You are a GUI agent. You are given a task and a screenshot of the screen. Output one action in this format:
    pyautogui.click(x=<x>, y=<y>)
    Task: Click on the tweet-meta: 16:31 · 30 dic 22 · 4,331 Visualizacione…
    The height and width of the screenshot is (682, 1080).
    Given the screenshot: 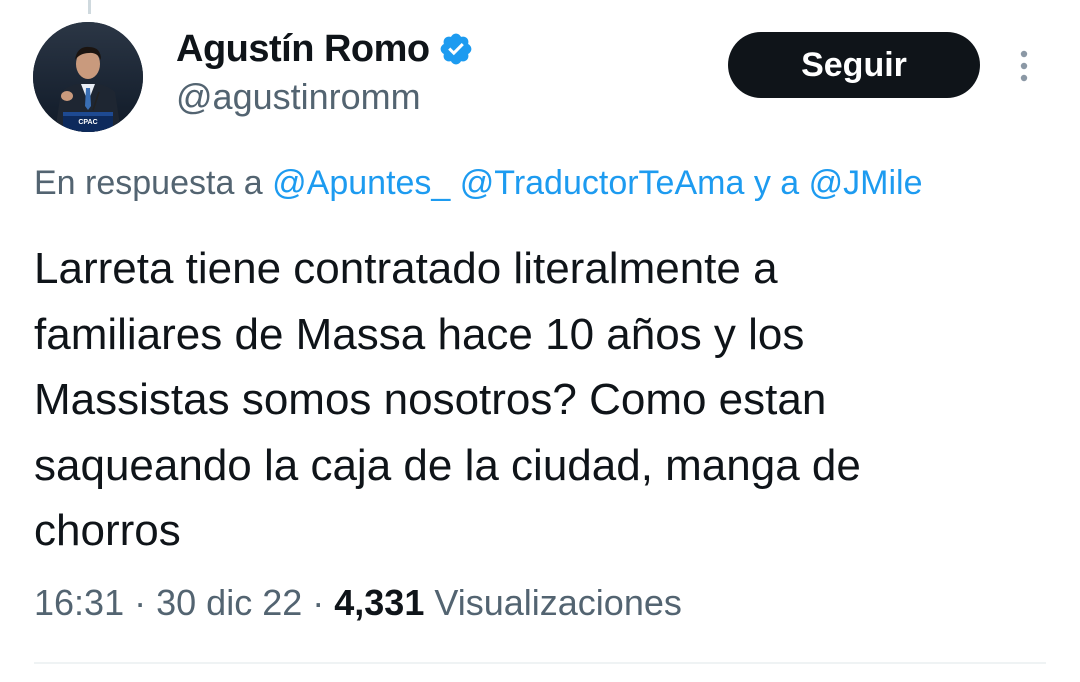 What is the action you would take?
    pyautogui.click(x=358, y=603)
    